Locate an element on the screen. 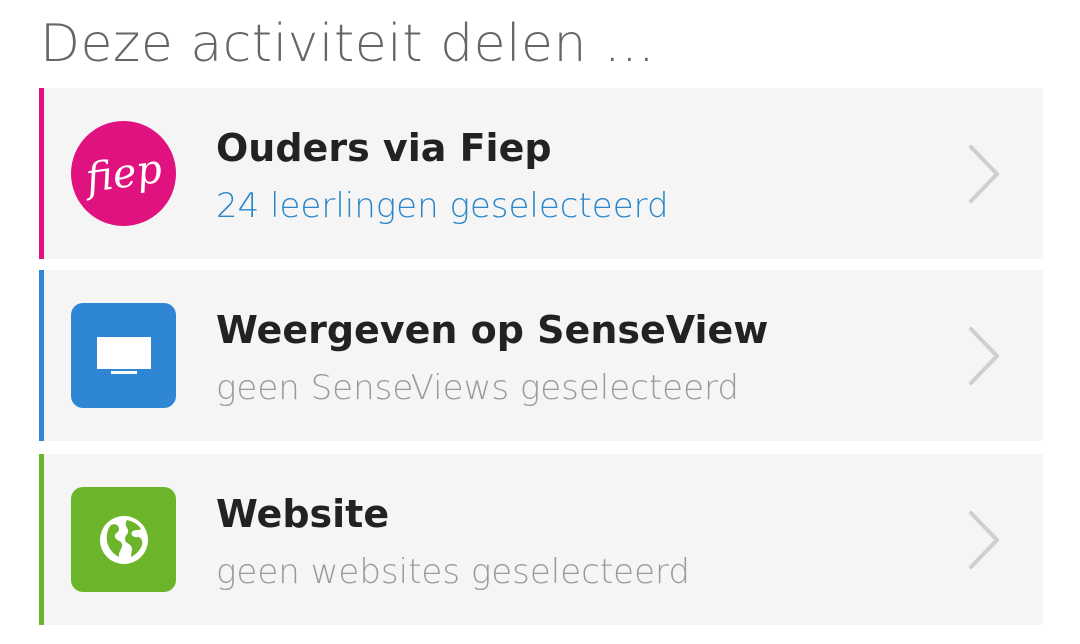  fiep-logo-icon: fiep is located at coordinates (123, 173).